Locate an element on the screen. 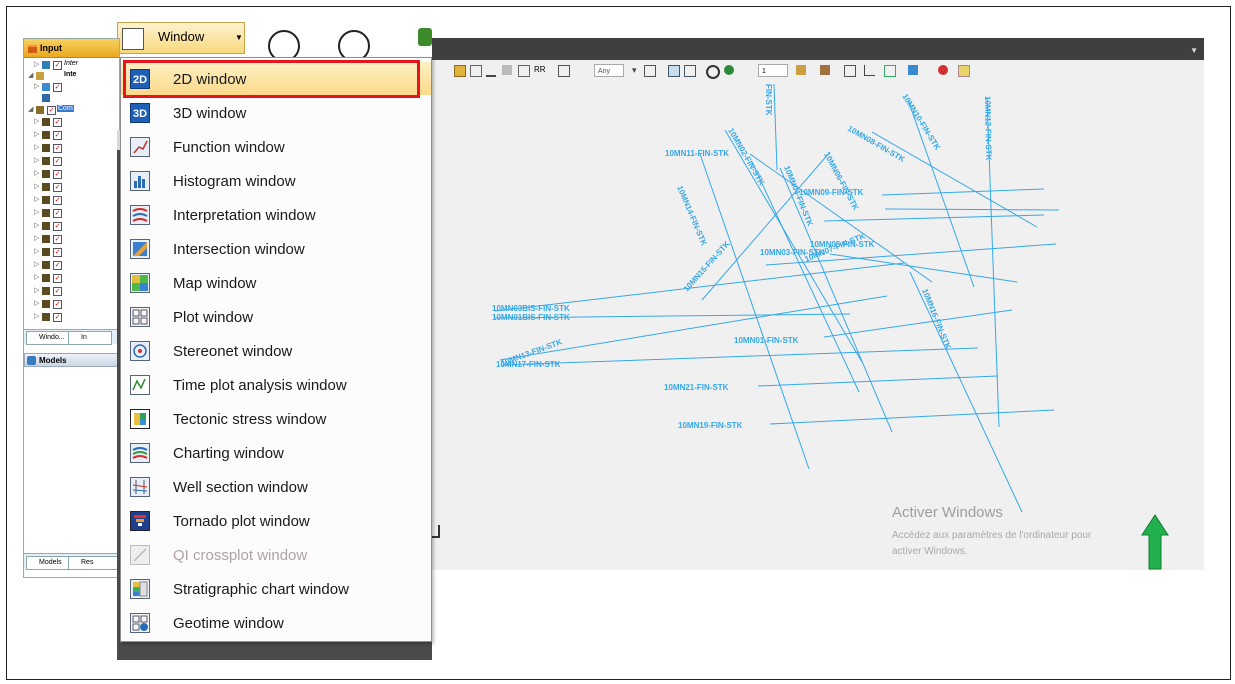 The height and width of the screenshot is (684, 1235). tree-row: ◢ ✓ Com is located at coordinates (71, 110).